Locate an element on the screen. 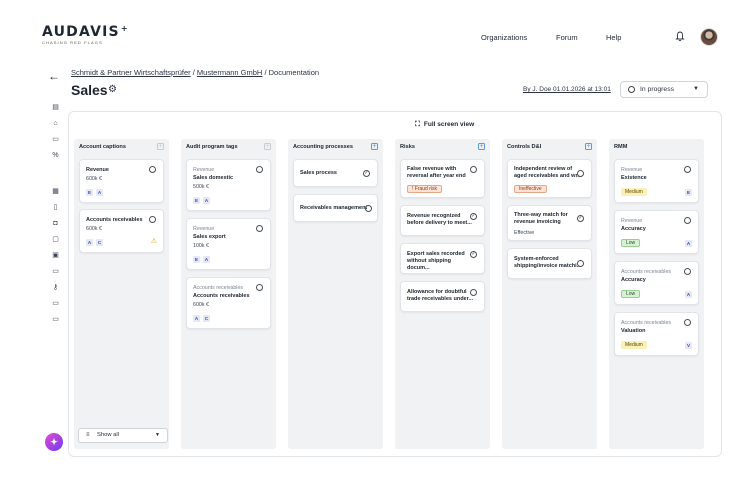  bell-icon is located at coordinates (680, 36).